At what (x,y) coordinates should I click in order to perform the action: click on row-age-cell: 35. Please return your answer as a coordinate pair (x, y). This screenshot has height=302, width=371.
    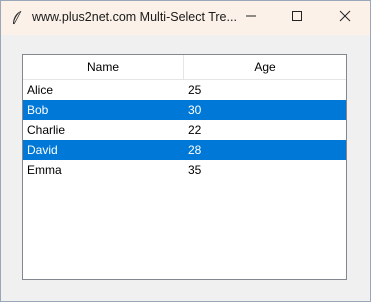
    Looking at the image, I should click on (195, 170).